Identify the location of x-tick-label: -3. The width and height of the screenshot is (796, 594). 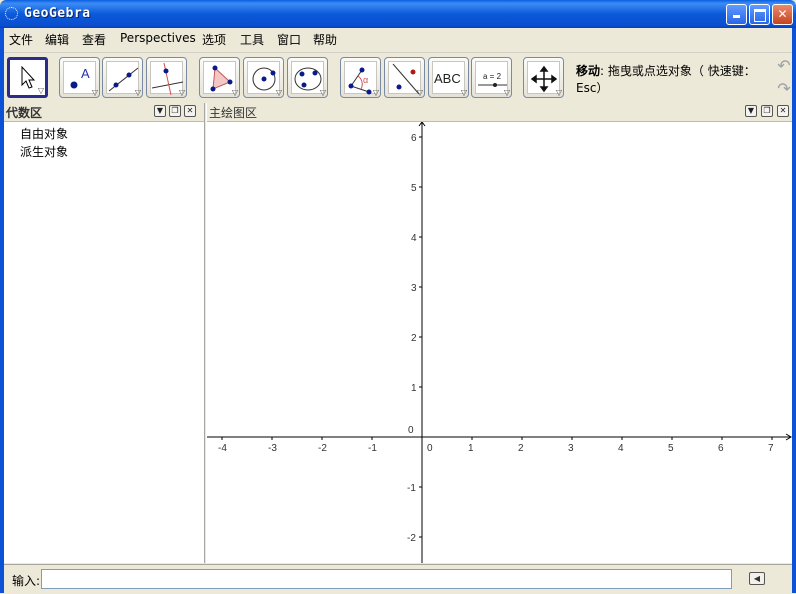
(272, 448).